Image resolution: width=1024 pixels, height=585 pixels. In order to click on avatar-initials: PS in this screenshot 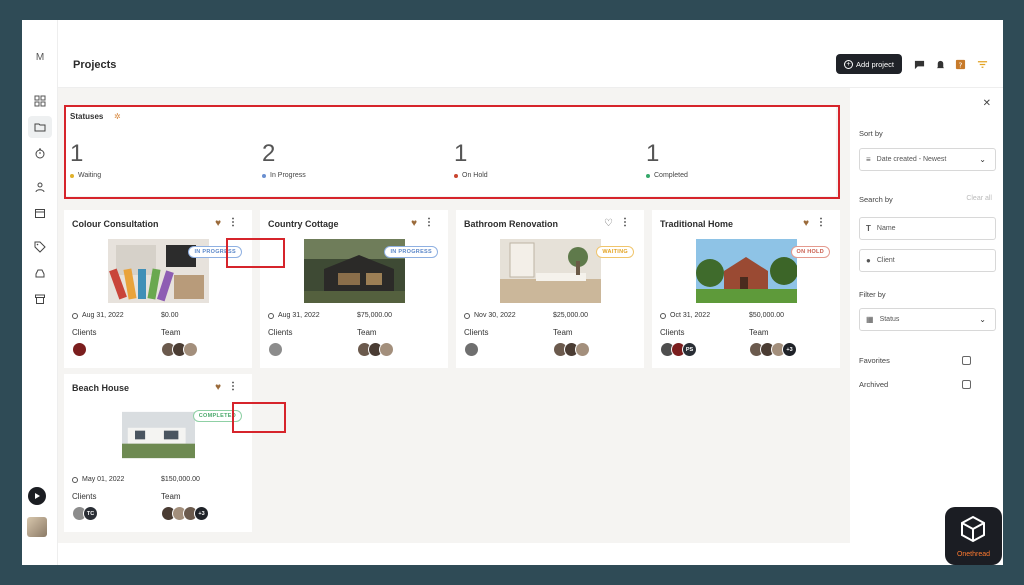, I will do `click(689, 349)`.